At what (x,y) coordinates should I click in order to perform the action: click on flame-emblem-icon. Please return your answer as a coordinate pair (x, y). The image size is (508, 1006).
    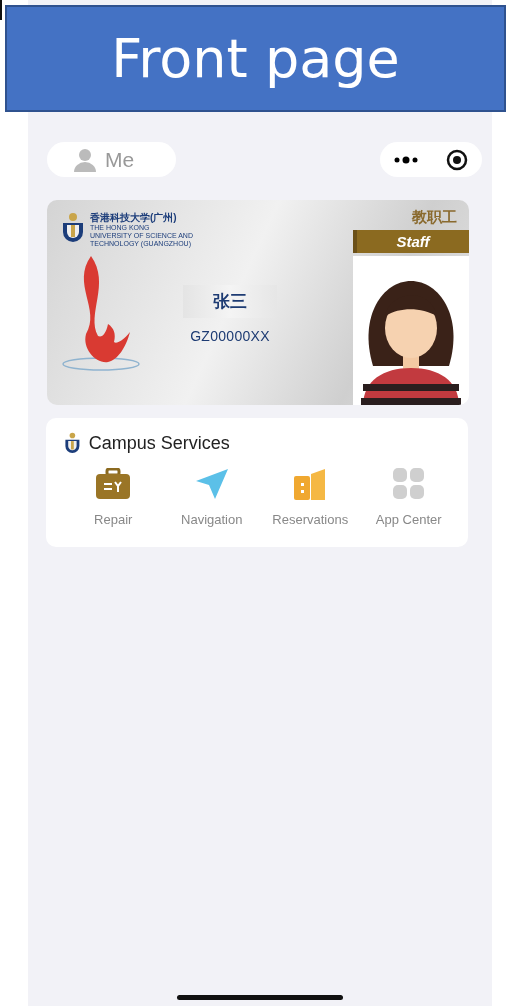
    Looking at the image, I should click on (101, 314).